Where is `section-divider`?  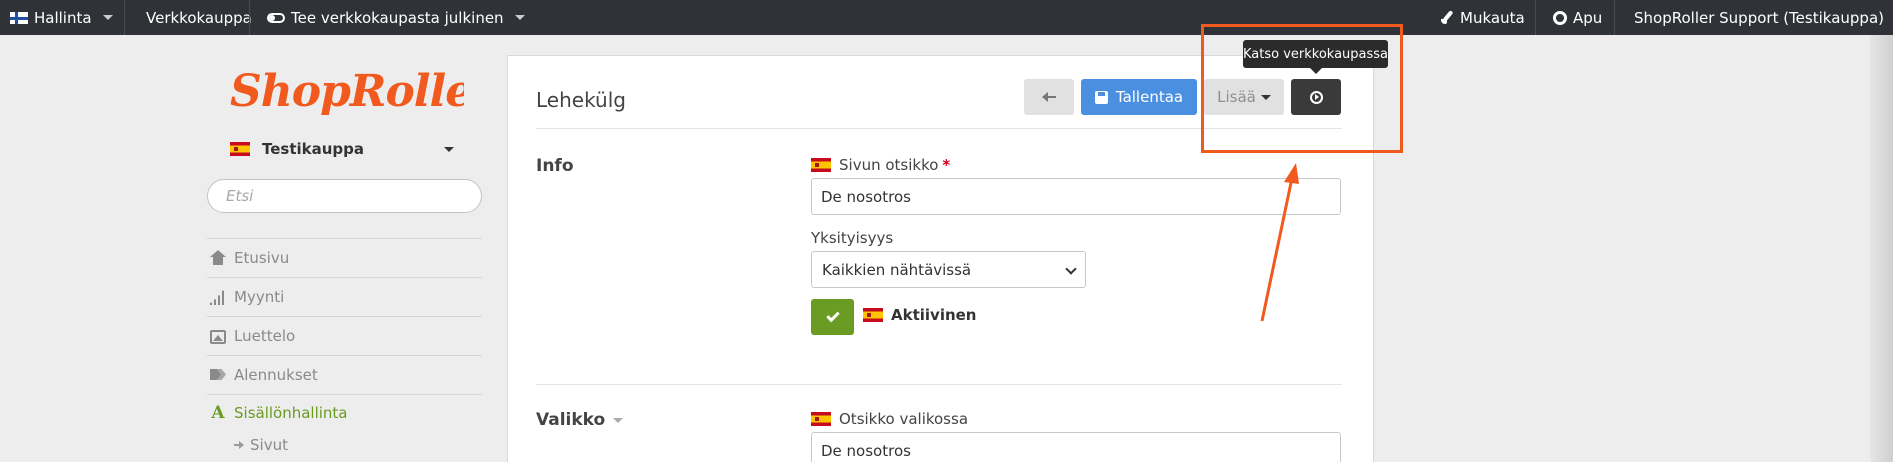 section-divider is located at coordinates (939, 384).